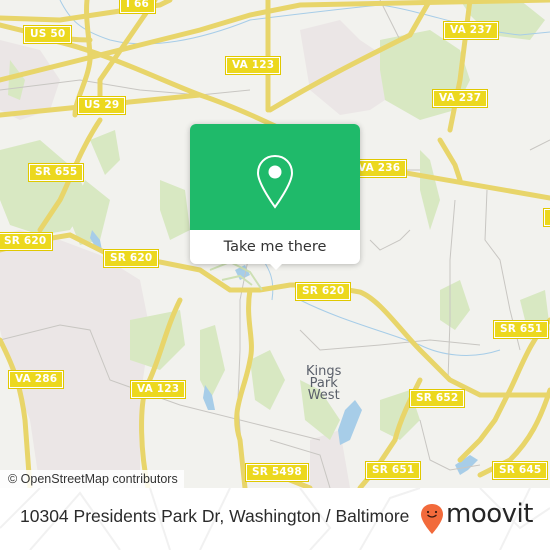 Image resolution: width=550 pixels, height=550 pixels. I want to click on popup-header, so click(275, 177).